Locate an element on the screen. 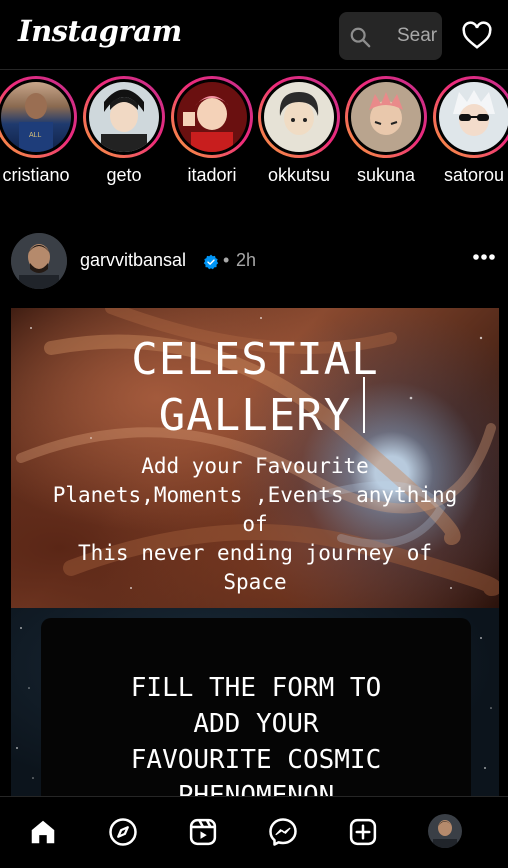 The width and height of the screenshot is (508, 868). gallery-title-line: CELESTIAL is located at coordinates (255, 359).